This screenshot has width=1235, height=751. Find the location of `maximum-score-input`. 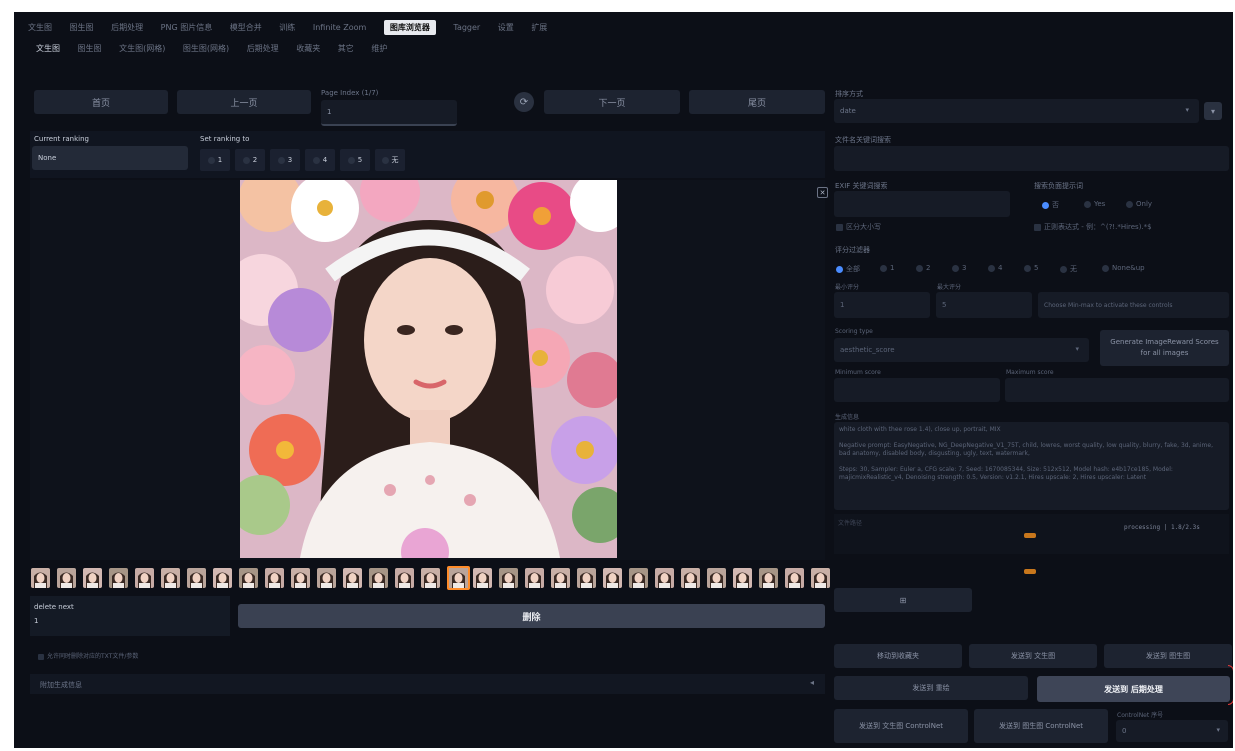

maximum-score-input is located at coordinates (1117, 390).